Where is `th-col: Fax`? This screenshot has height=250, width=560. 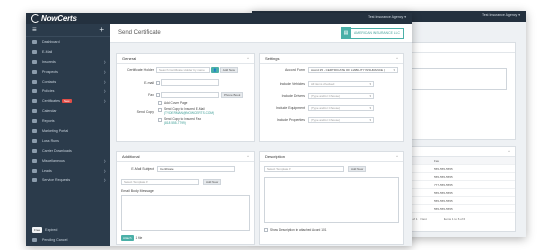
th-col: Fax is located at coordinates (437, 160).